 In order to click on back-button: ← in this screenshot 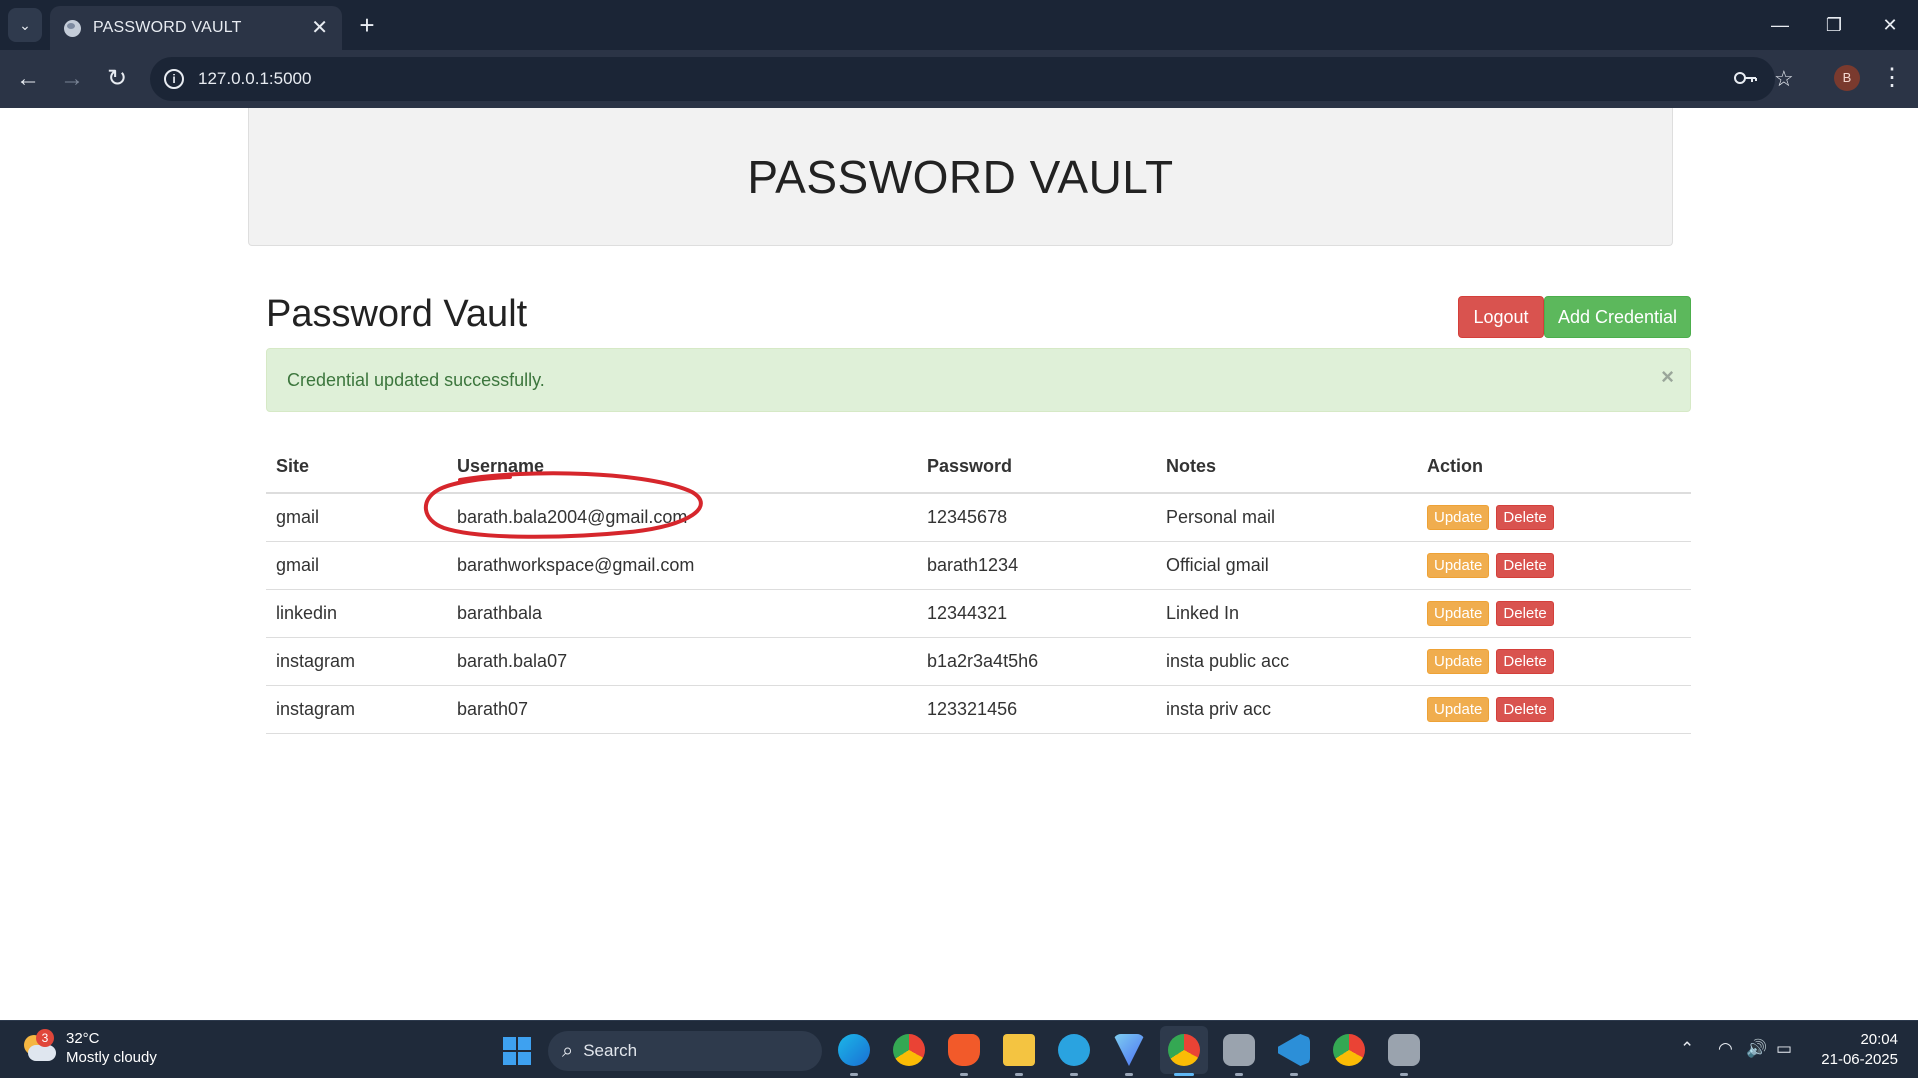, I will do `click(28, 79)`.